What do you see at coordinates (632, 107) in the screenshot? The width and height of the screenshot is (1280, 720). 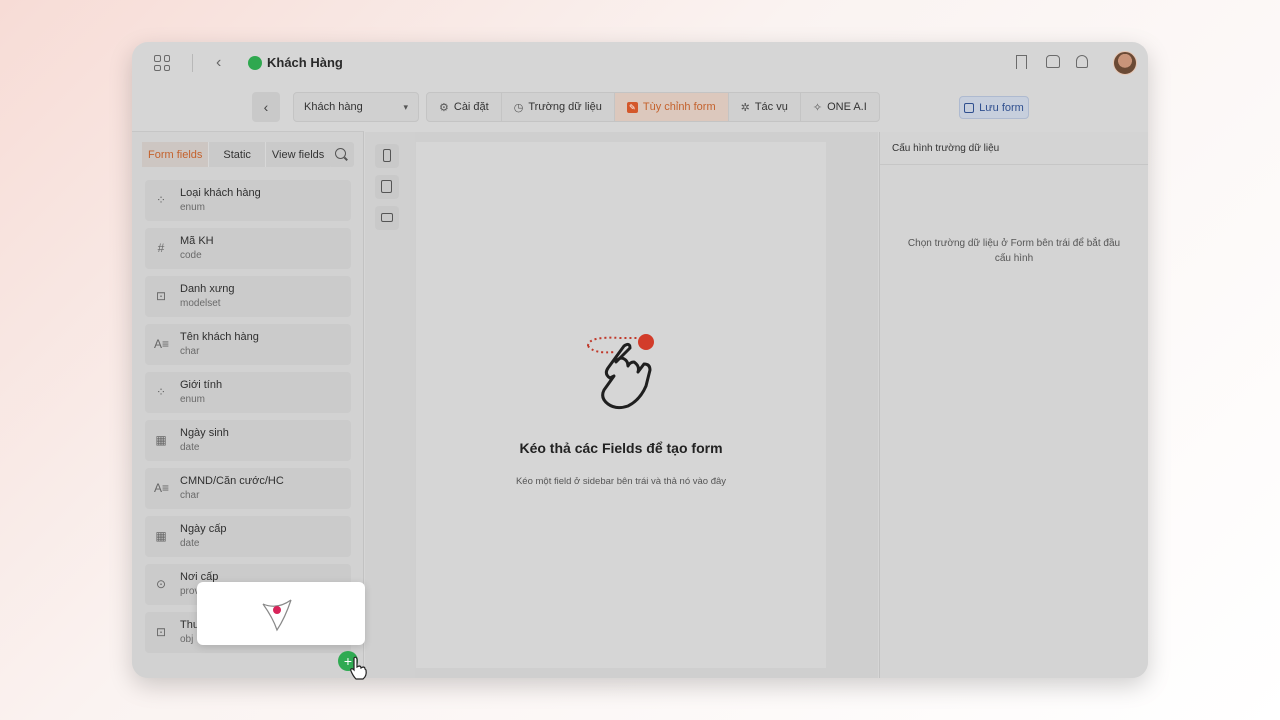 I see `edit-icon: ✎` at bounding box center [632, 107].